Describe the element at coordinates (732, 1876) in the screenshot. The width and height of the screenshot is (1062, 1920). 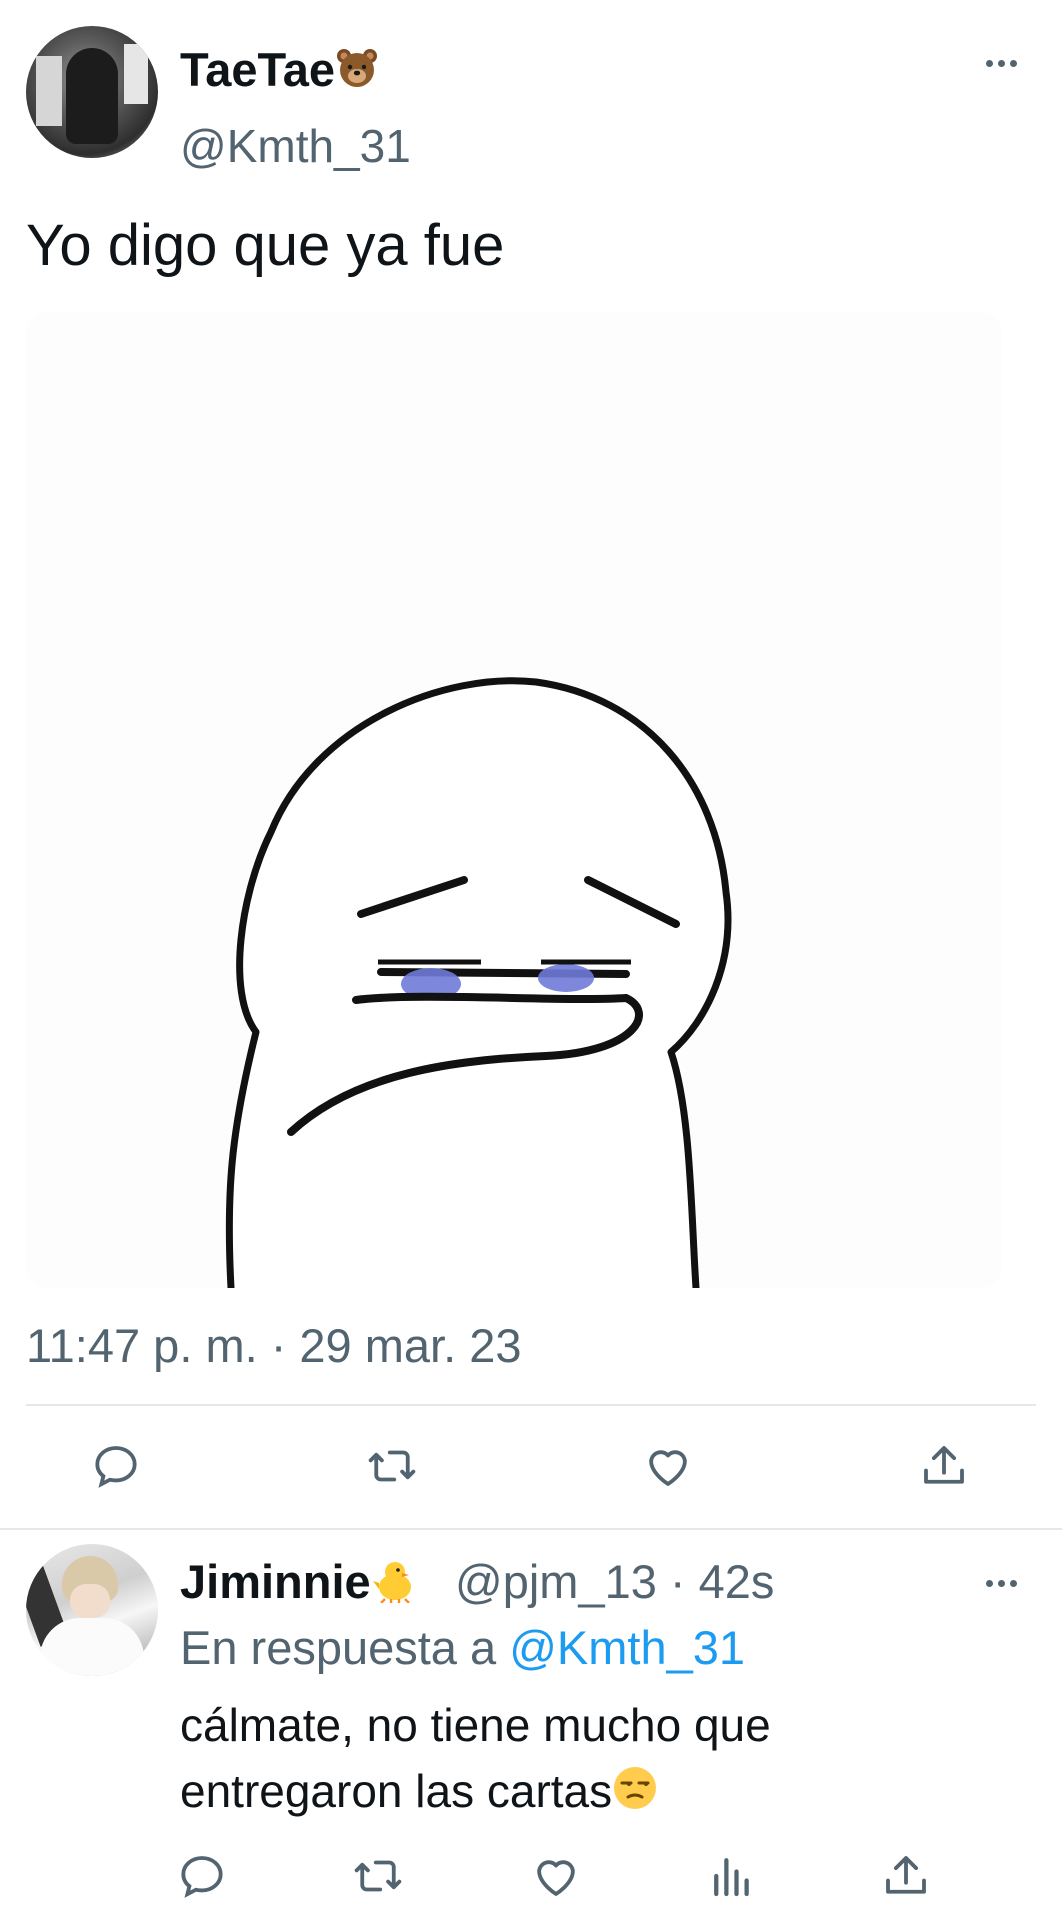
I see `views-icon` at that location.